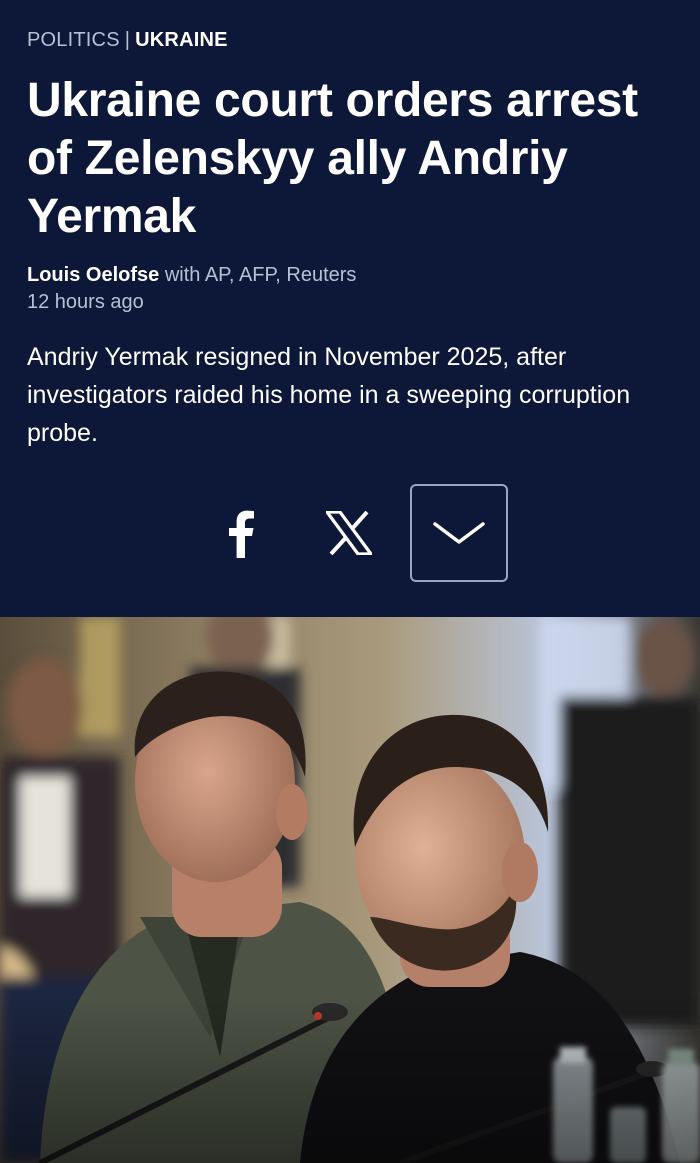 The width and height of the screenshot is (700, 1163). I want to click on more-share-options-button, so click(459, 533).